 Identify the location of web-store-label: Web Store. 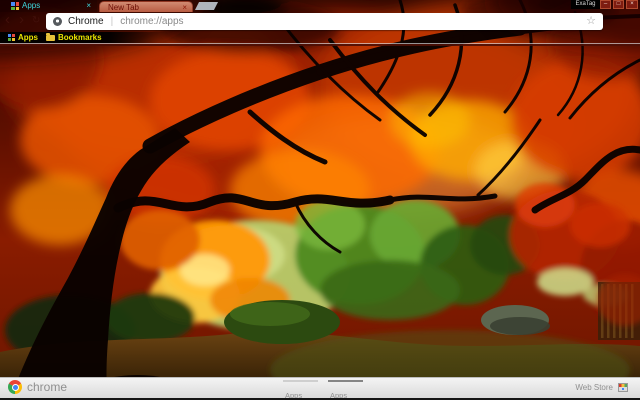
(594, 387).